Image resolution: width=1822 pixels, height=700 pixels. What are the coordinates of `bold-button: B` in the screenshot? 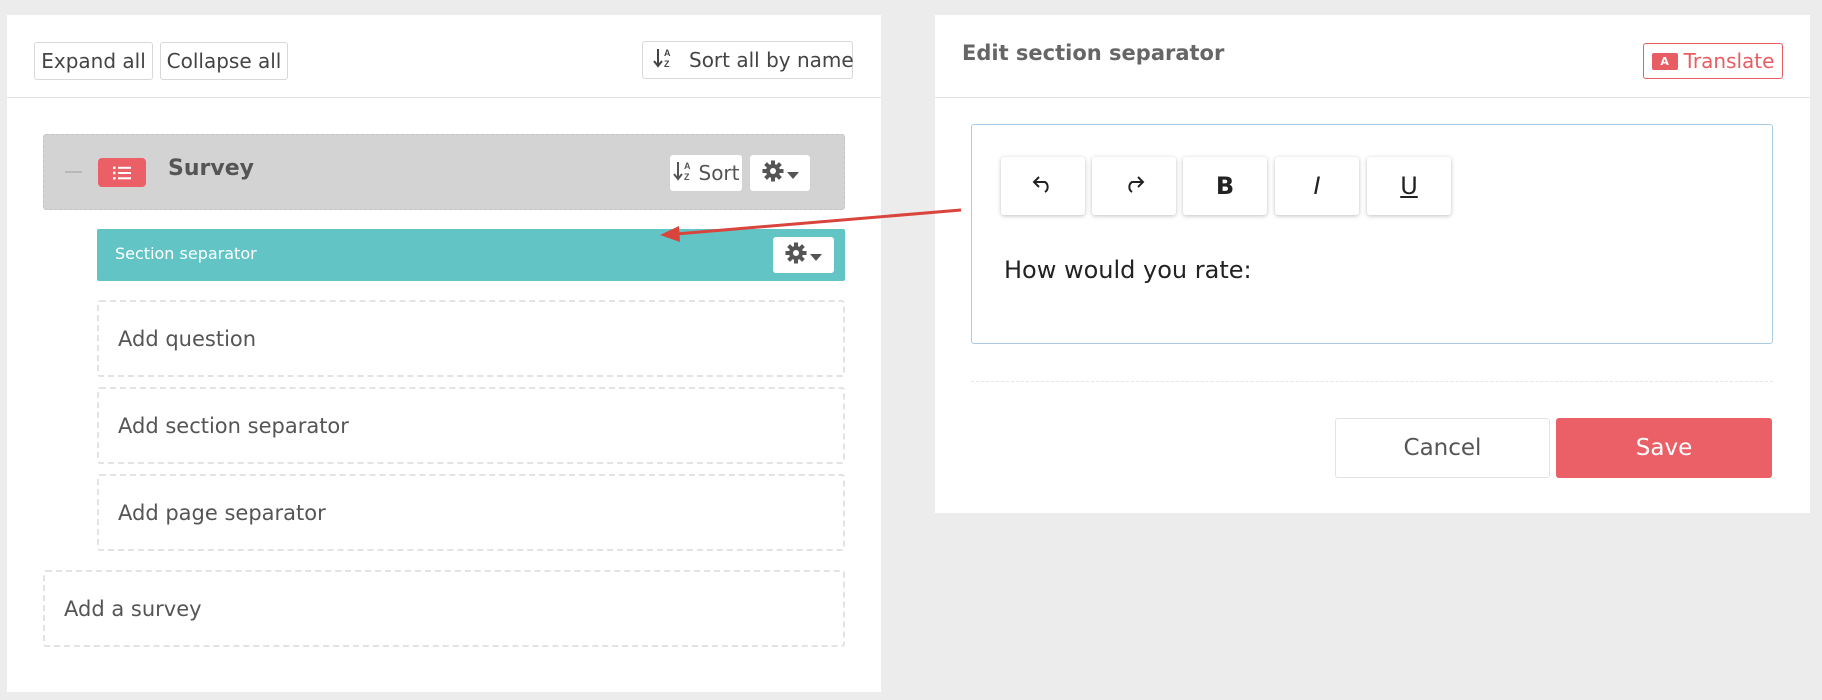 It's located at (1225, 186).